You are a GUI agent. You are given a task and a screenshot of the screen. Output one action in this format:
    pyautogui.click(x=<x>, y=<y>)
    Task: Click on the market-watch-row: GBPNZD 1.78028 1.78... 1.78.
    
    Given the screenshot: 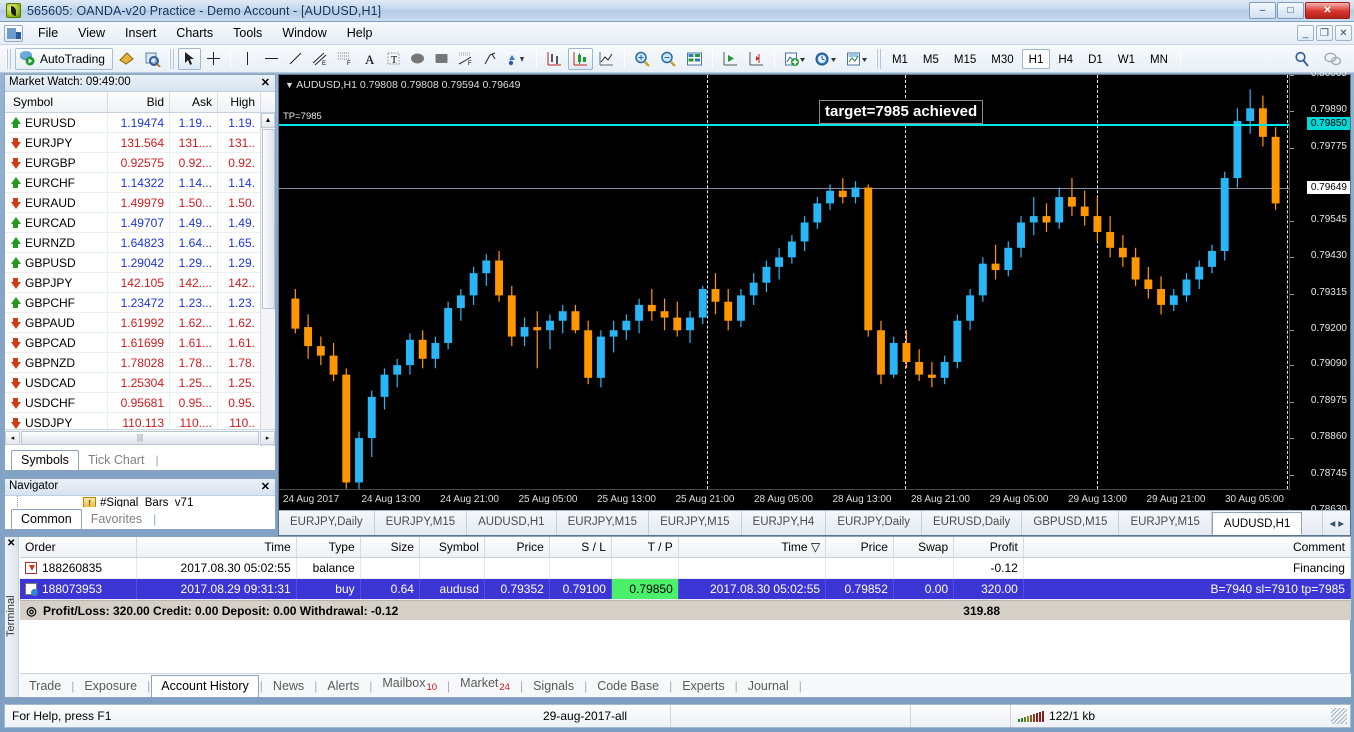 What is the action you would take?
    pyautogui.click(x=140, y=362)
    